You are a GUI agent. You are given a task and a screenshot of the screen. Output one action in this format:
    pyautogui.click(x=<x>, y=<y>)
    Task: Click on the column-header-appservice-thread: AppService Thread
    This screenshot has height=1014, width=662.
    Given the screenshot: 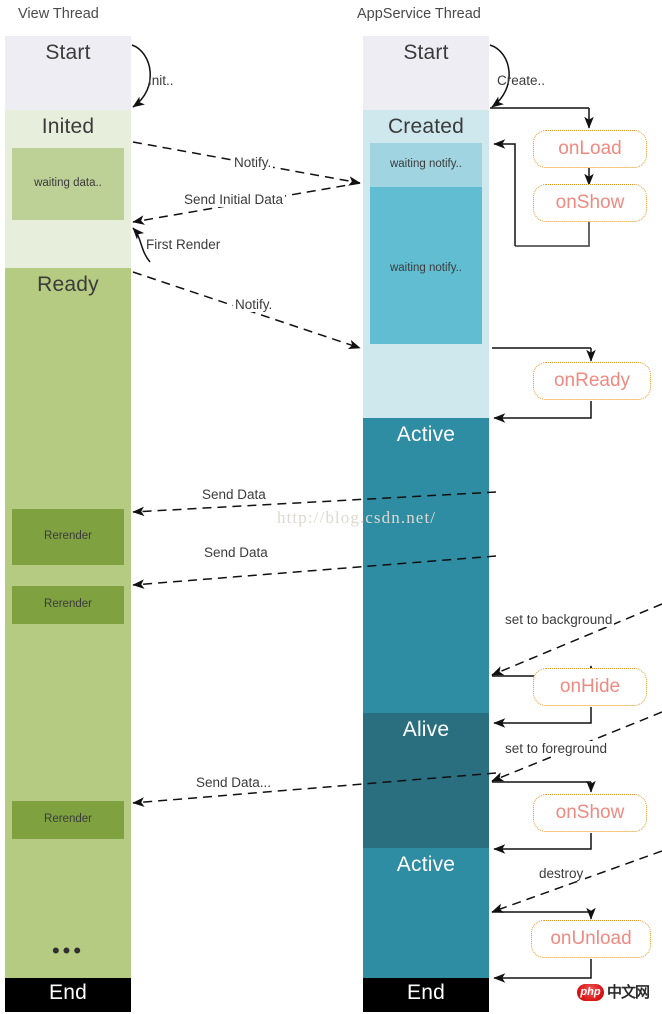 What is the action you would take?
    pyautogui.click(x=419, y=14)
    